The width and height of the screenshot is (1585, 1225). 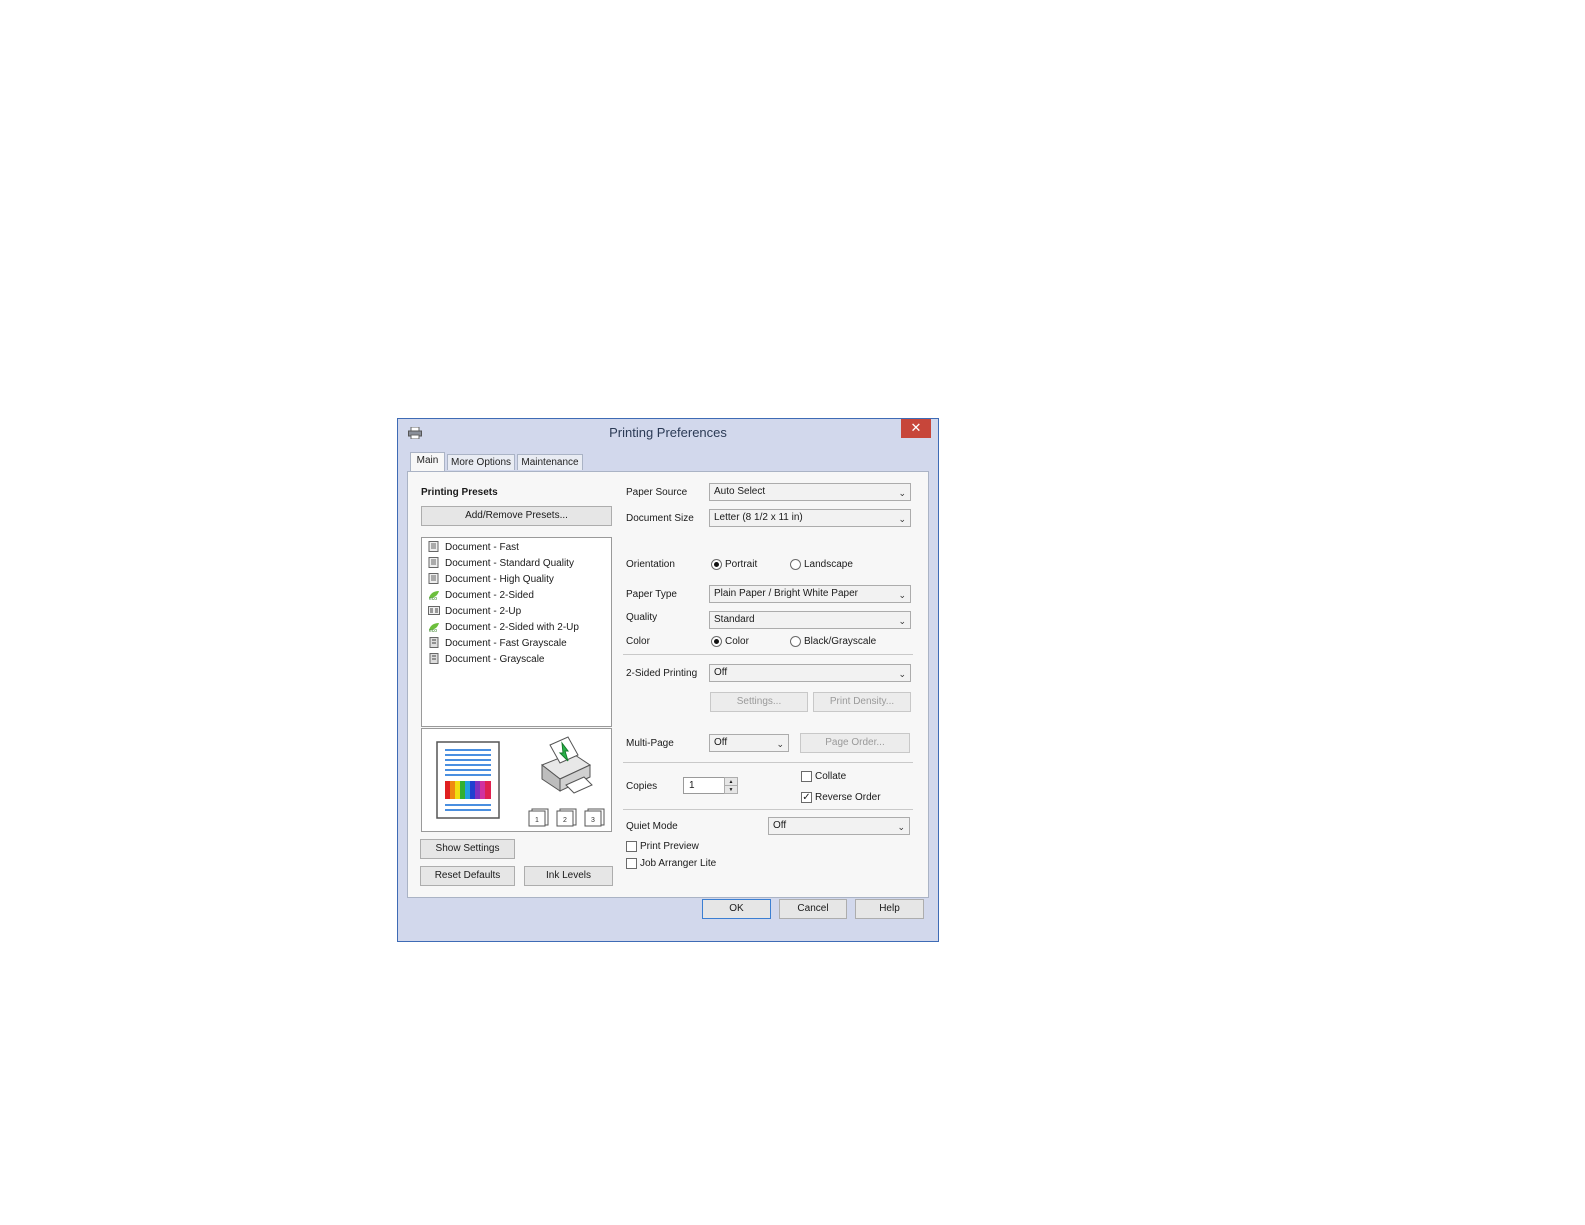 I want to click on multi-page-value: Off, so click(x=721, y=742).